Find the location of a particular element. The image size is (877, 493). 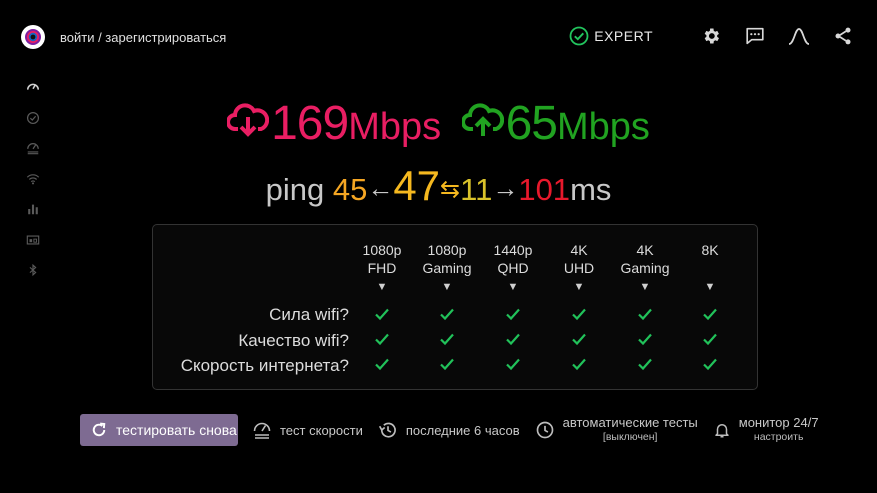

bell-icon is located at coordinates (722, 431).